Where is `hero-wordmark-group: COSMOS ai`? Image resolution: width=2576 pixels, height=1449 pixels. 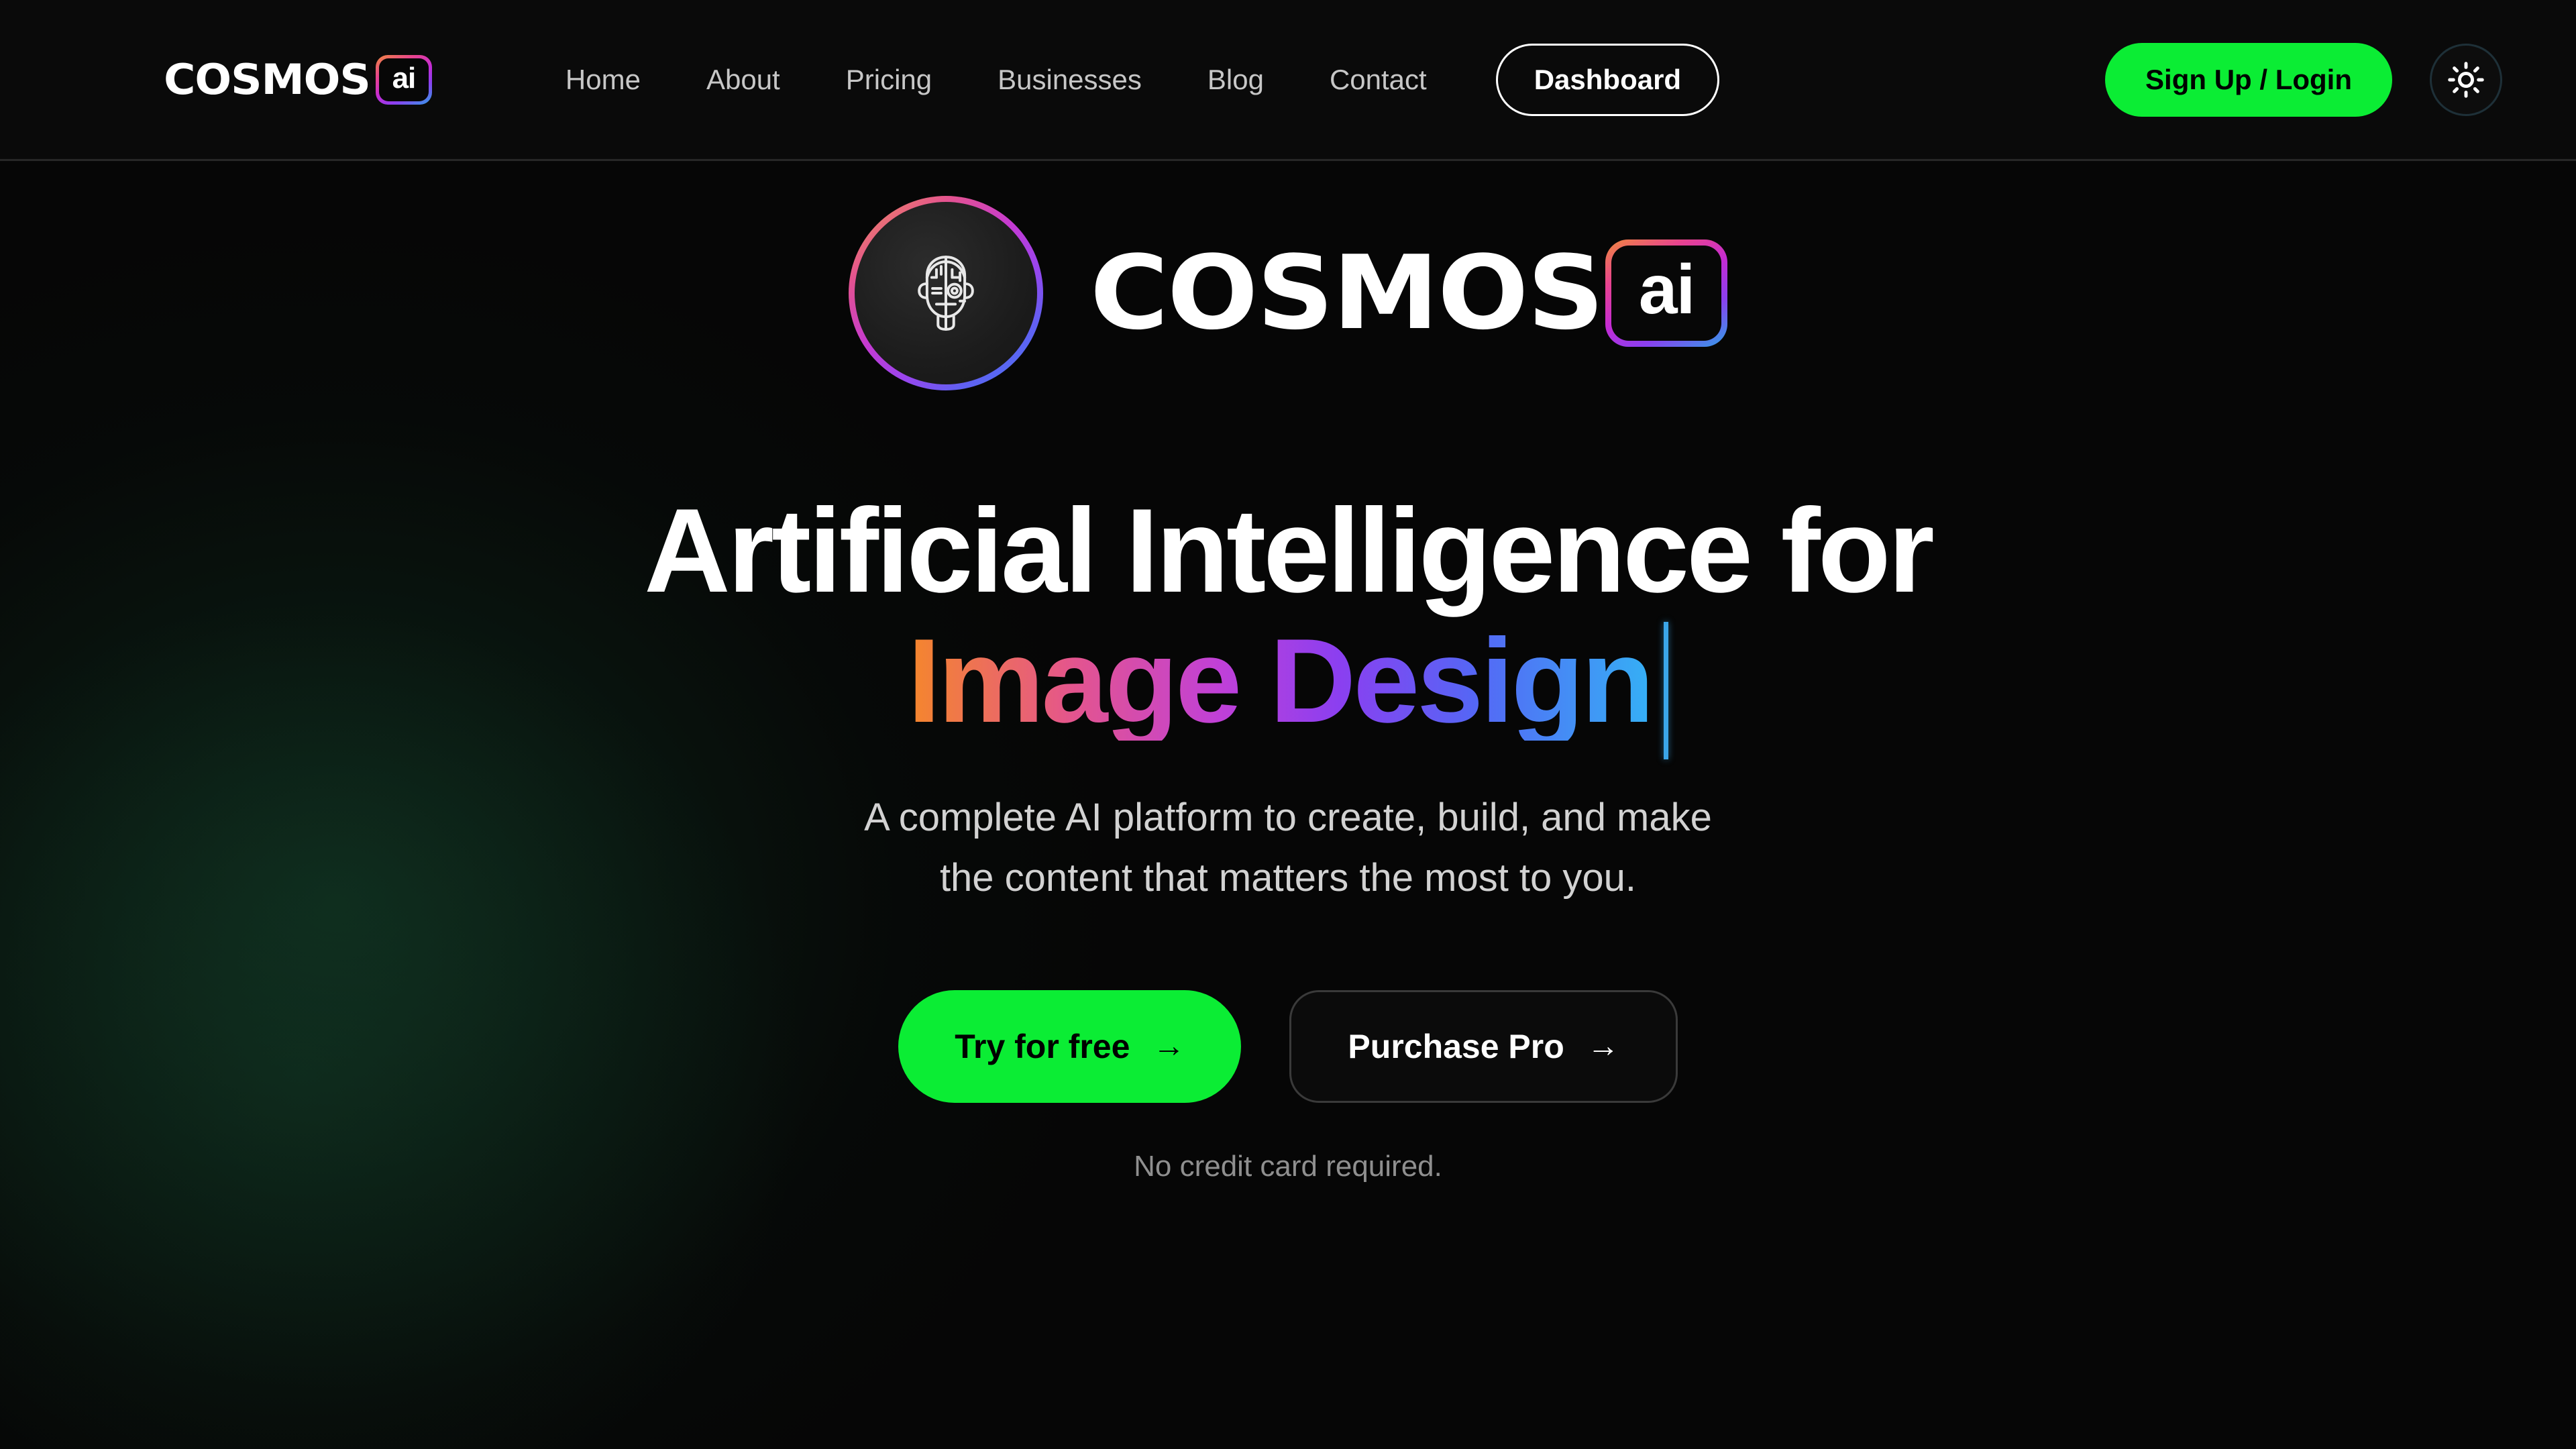
hero-wordmark-group: COSMOS ai is located at coordinates (1409, 293).